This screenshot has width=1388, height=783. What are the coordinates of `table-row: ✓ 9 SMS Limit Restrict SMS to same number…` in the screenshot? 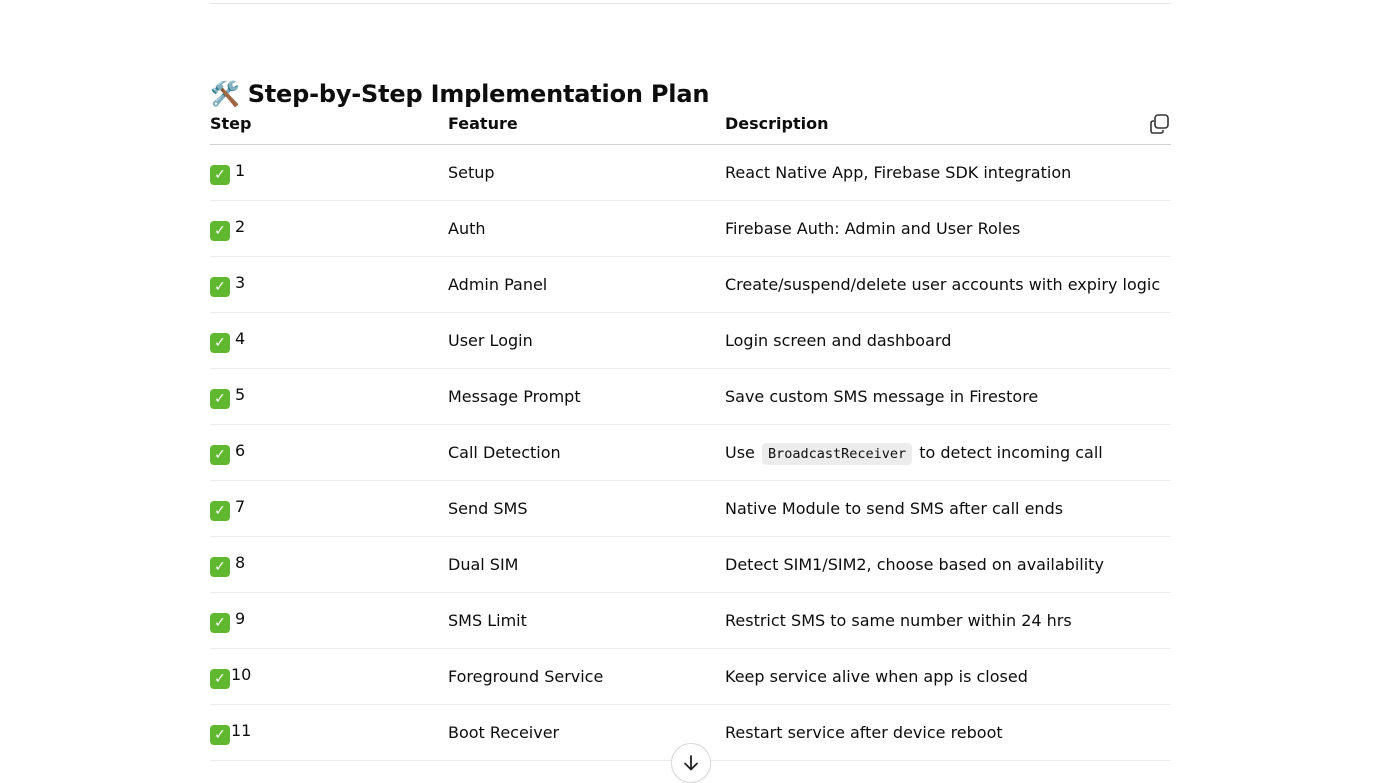 It's located at (690, 620).